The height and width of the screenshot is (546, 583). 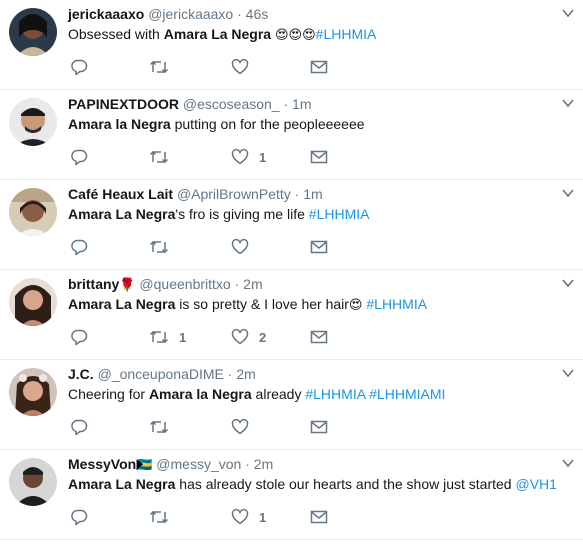 What do you see at coordinates (93, 284) in the screenshot?
I see `author-name: brittany` at bounding box center [93, 284].